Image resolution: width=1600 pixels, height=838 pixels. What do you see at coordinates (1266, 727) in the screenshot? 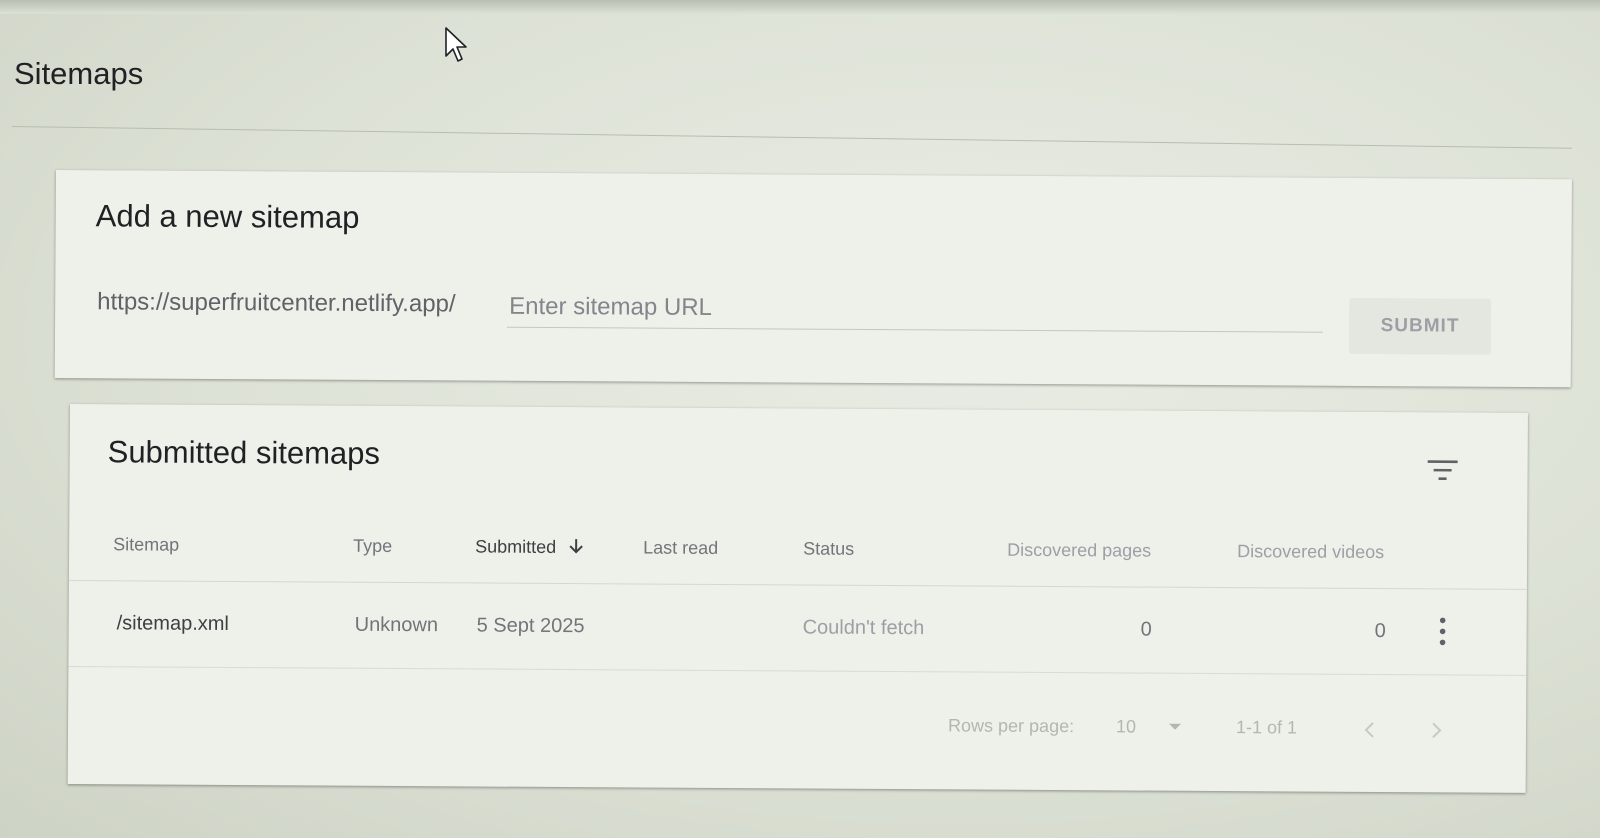
I see `pagination-range: 1-1 of 1` at bounding box center [1266, 727].